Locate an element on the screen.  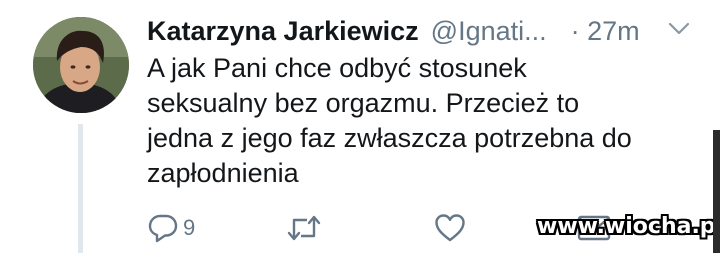
heart-icon is located at coordinates (450, 228).